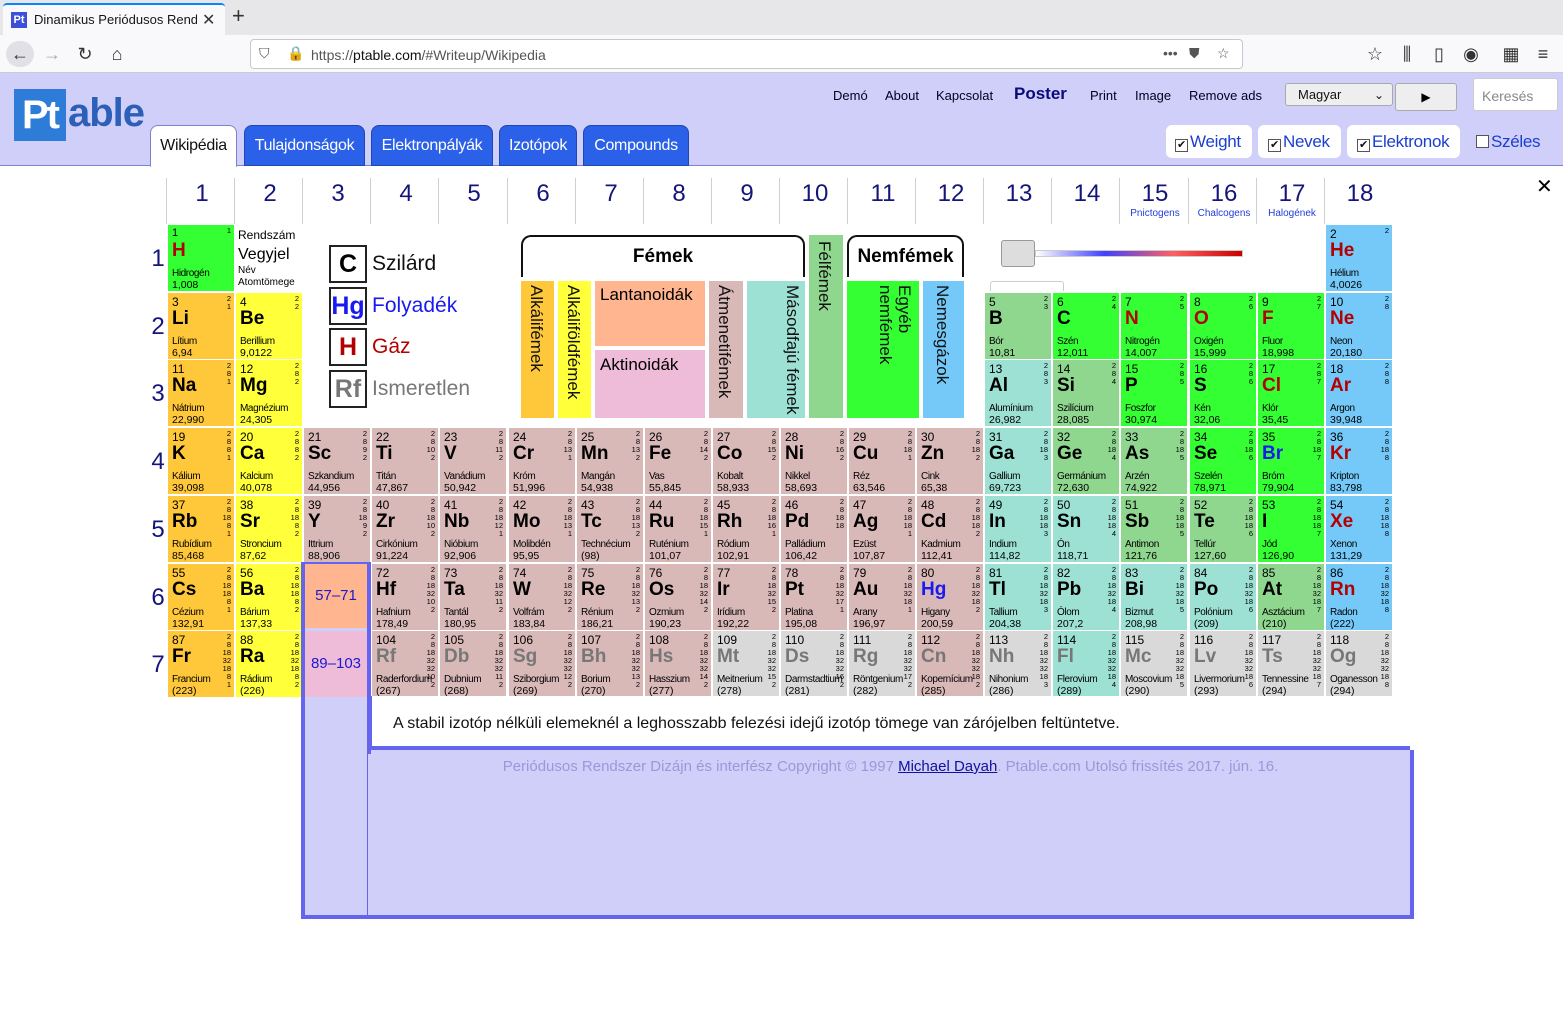 This screenshot has height=1030, width=1563. Describe the element at coordinates (1359, 597) in the screenshot. I see `element-cell-rn: 86 Rn Radon (222) 2 8 18 32 18 8` at that location.